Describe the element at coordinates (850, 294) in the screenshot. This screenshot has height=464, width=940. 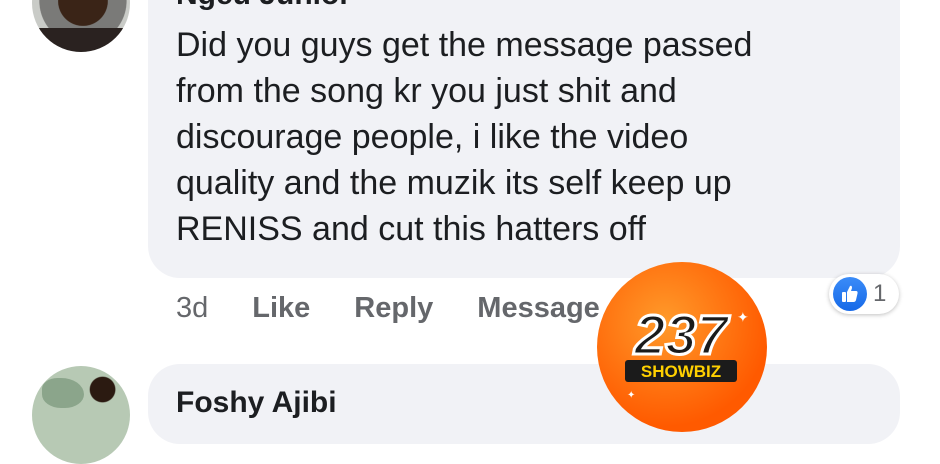
I see `thumbs-up-icon` at that location.